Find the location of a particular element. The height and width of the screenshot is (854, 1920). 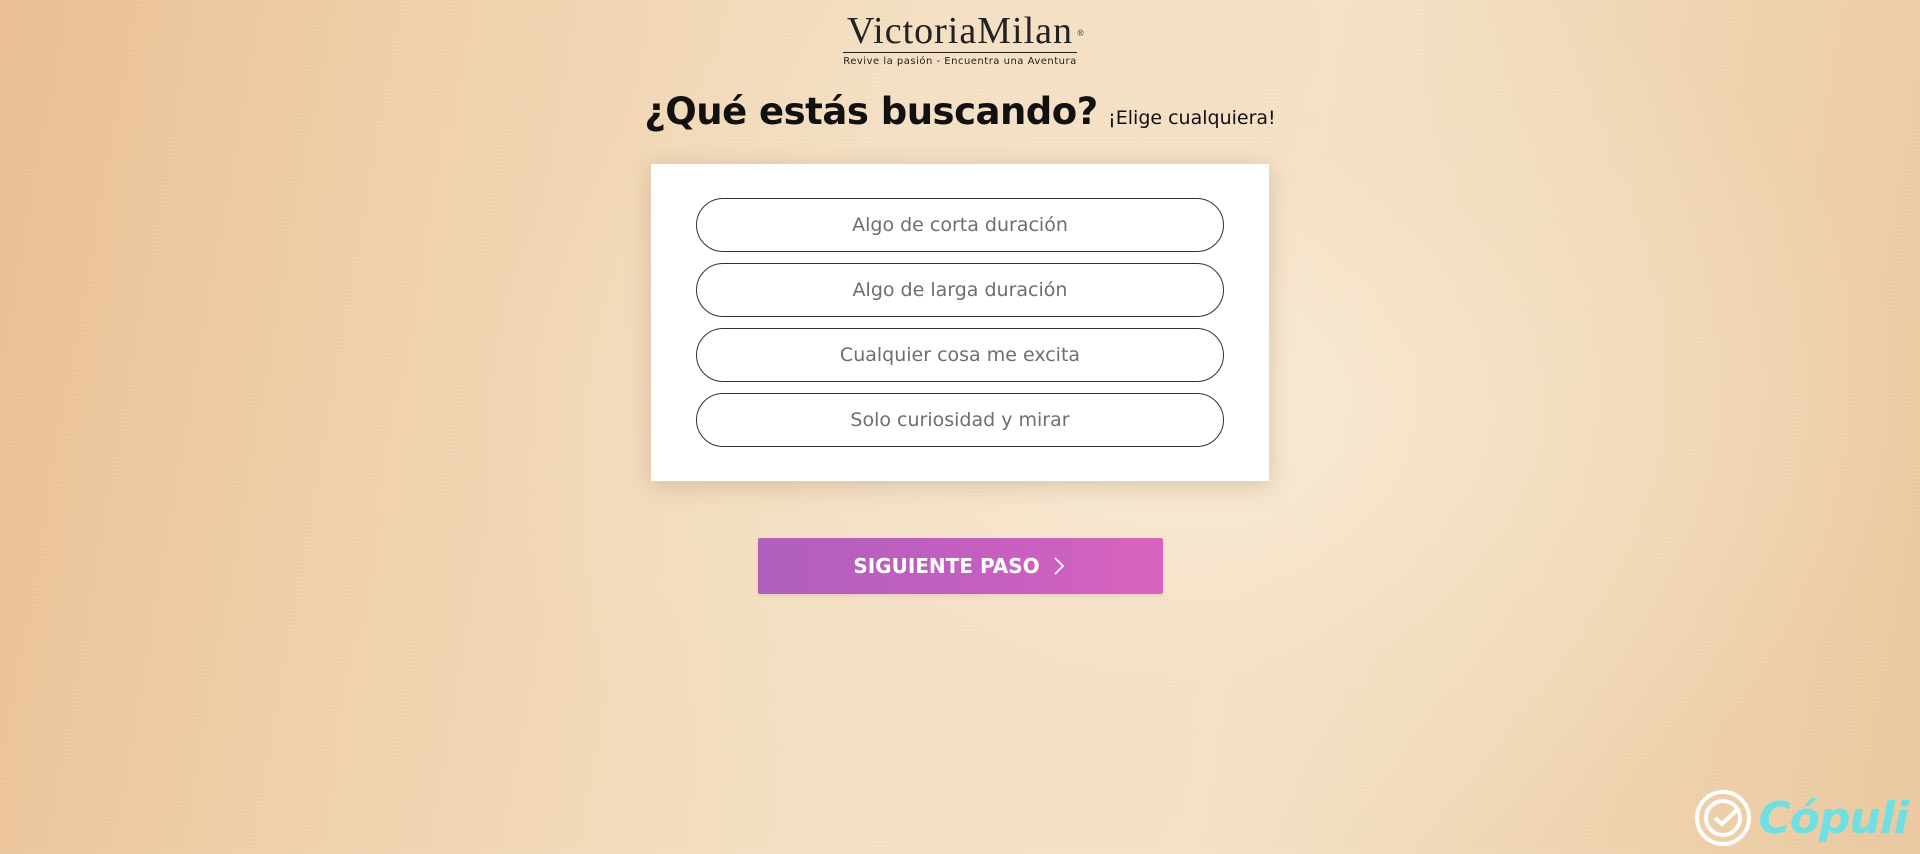

logo-wordmark: VictoriaMilan ® is located at coordinates (963, 31).